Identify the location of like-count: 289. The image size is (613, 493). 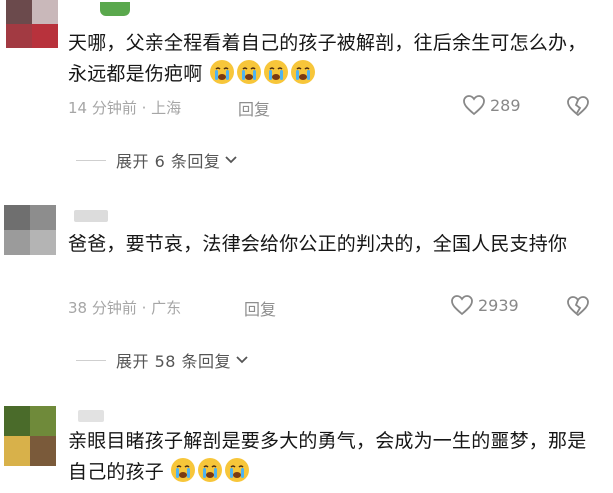
(505, 105).